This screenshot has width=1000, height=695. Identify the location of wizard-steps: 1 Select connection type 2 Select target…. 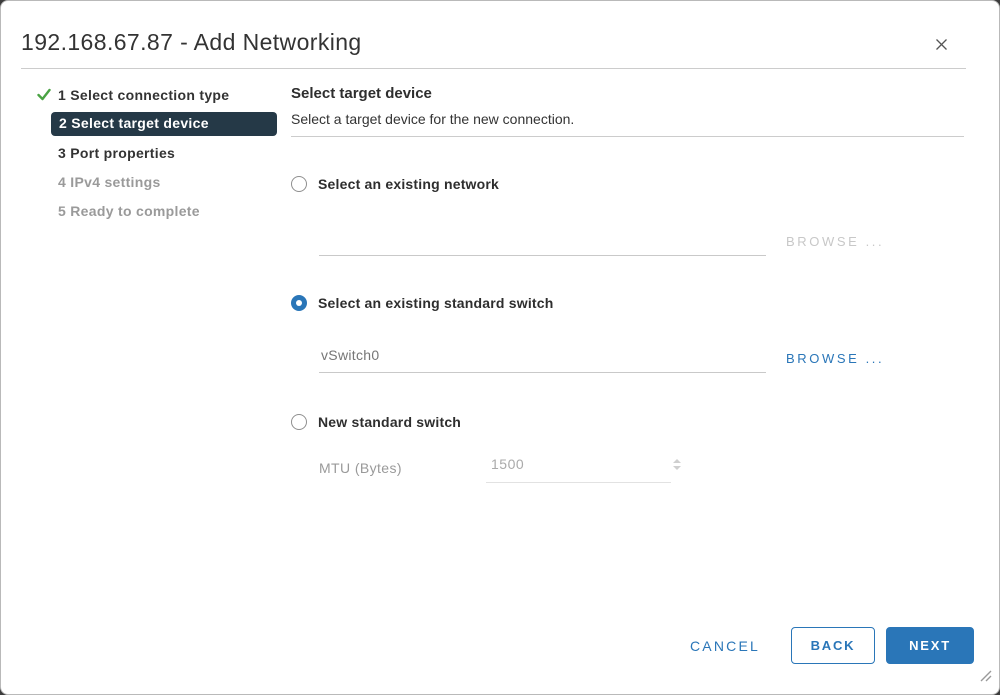
(157, 152).